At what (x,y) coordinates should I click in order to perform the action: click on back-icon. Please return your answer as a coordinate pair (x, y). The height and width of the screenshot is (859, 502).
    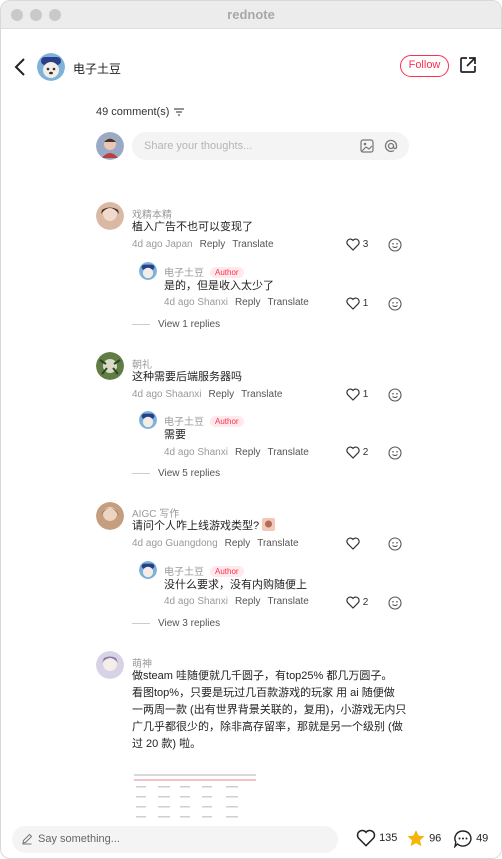
    Looking at the image, I should click on (21, 67).